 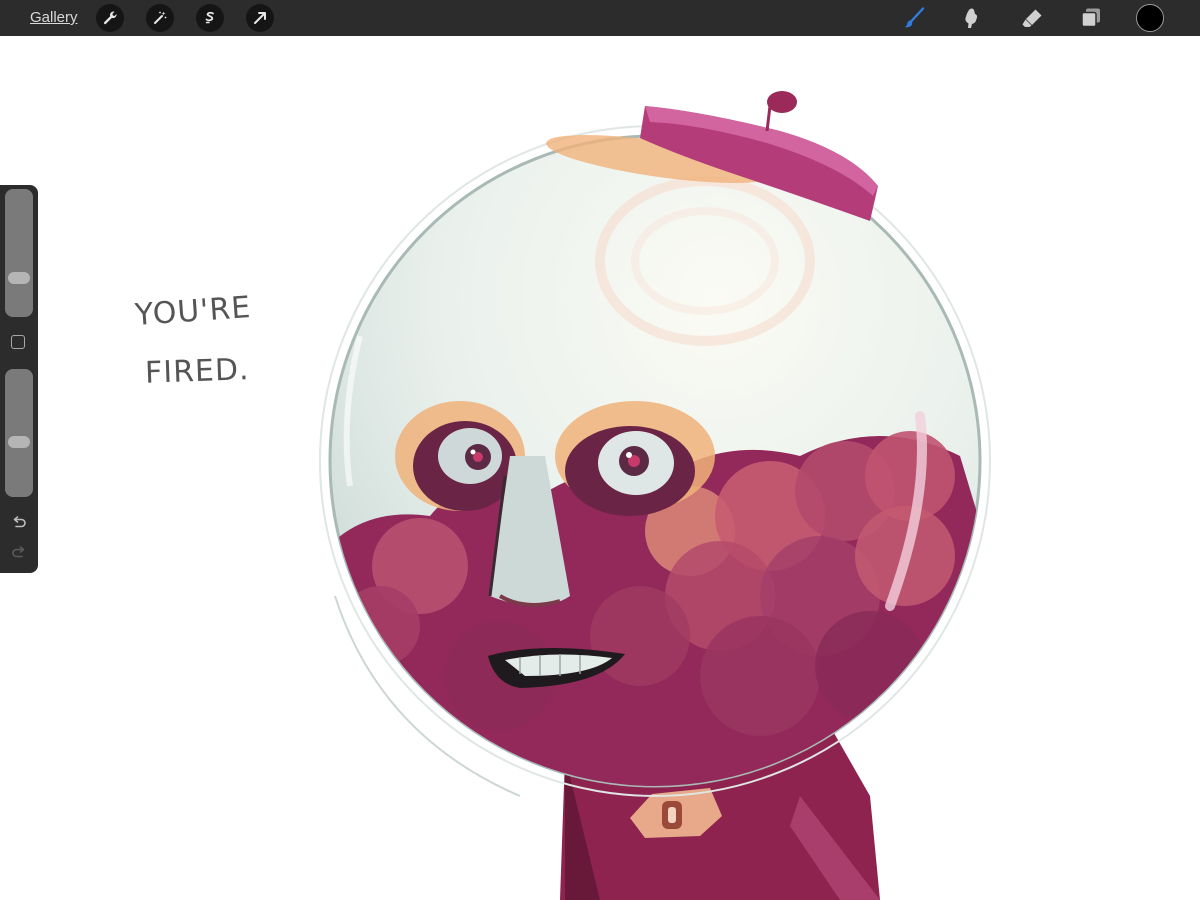 I want to click on transform-button, so click(x=260, y=18).